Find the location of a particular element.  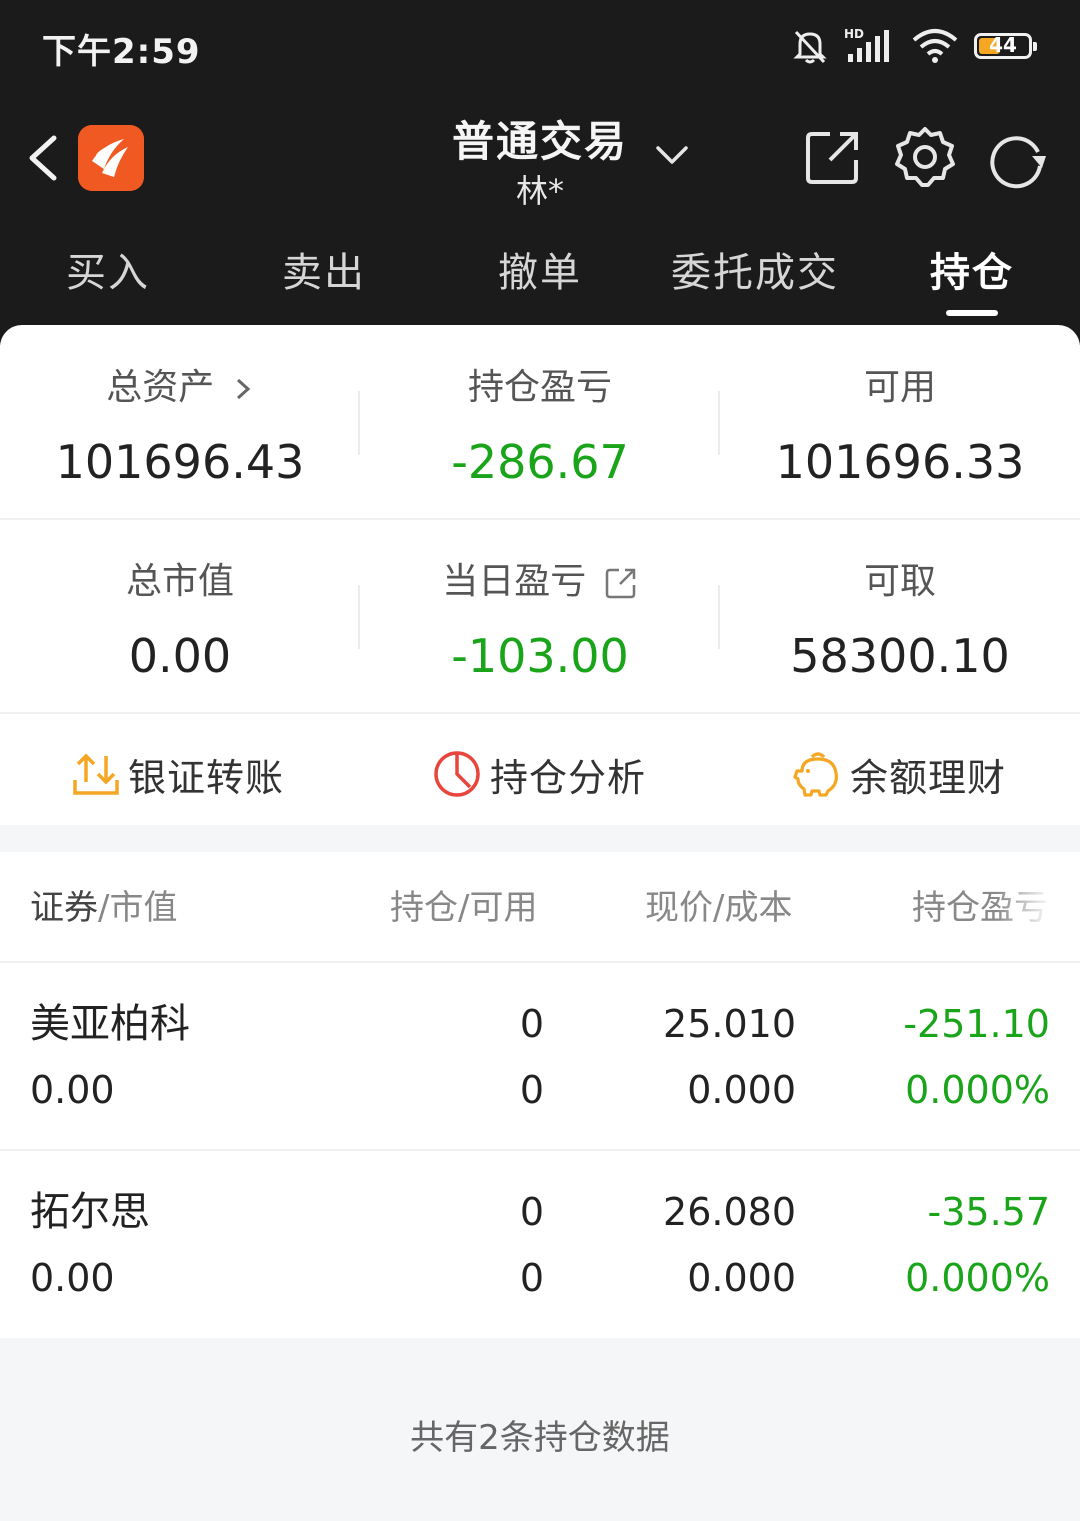

gear-icon is located at coordinates (925, 157).